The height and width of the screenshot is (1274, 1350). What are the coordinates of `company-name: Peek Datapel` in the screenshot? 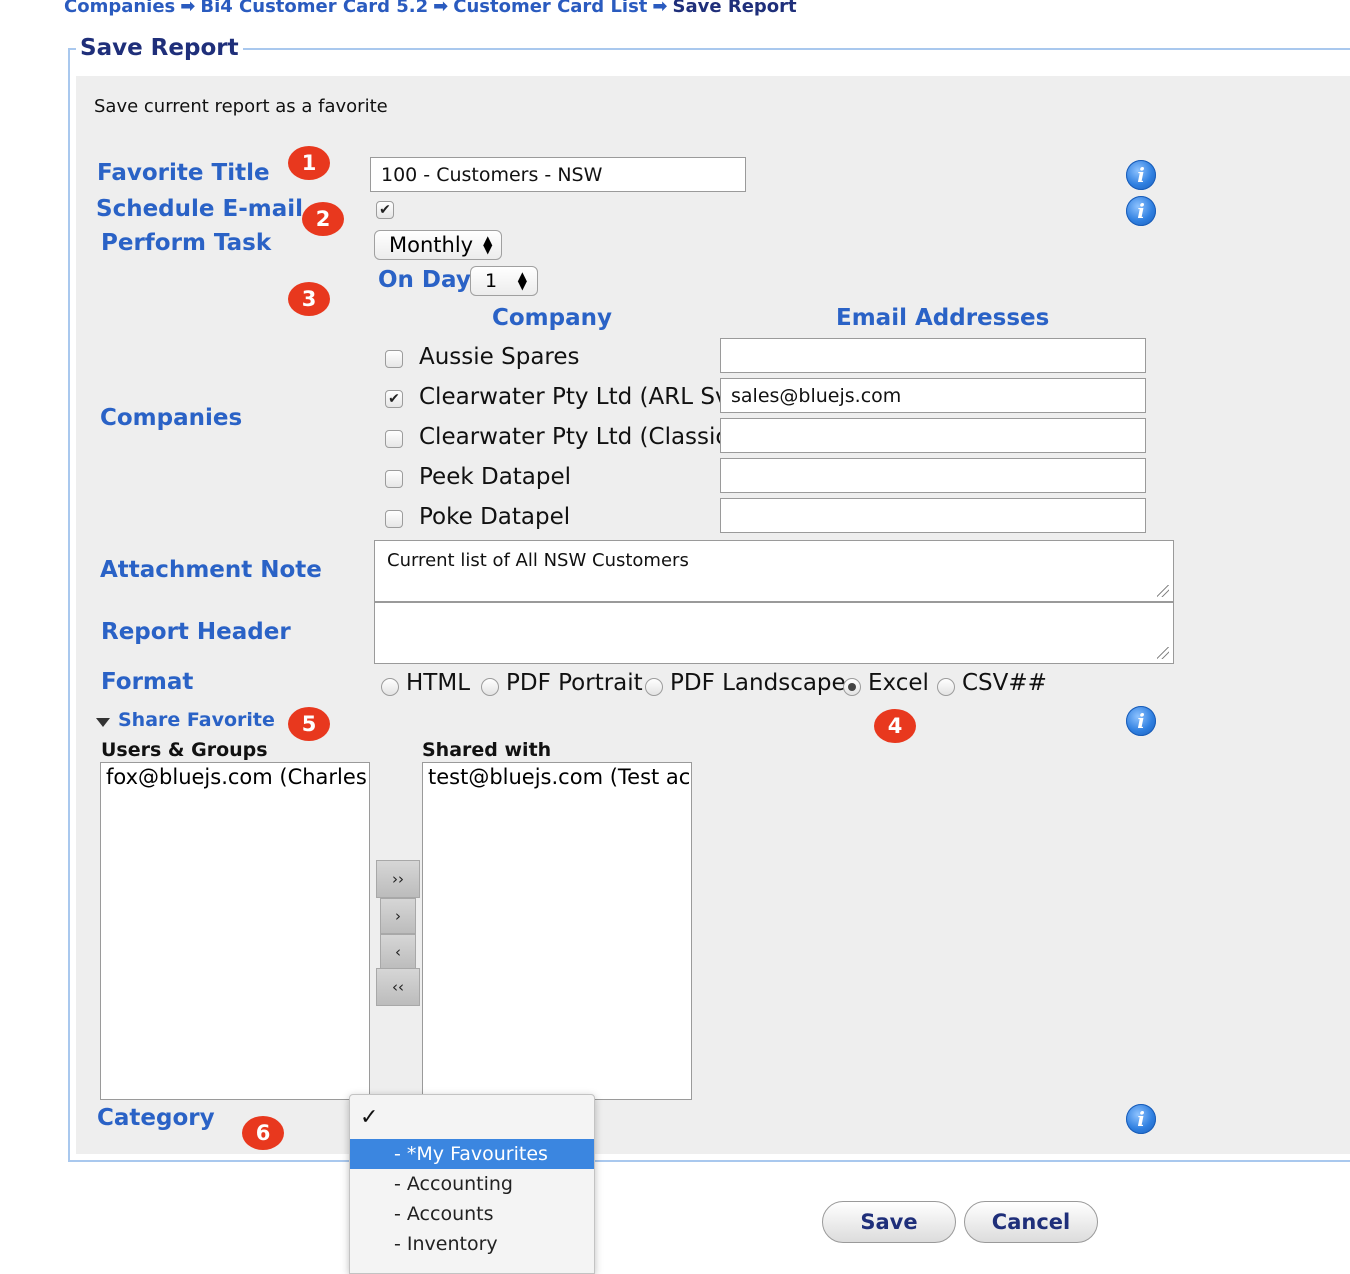 It's located at (495, 477).